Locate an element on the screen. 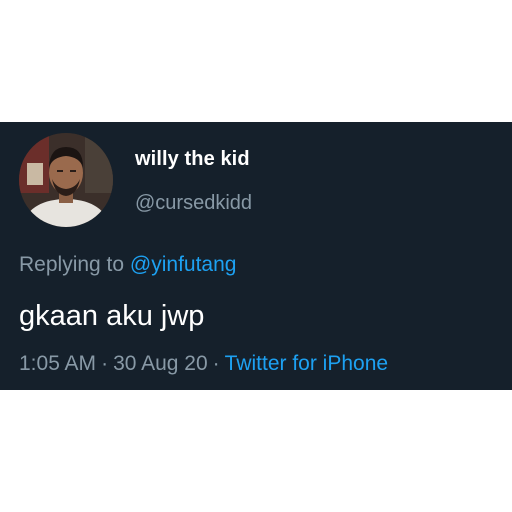  avatar-photo is located at coordinates (66, 180).